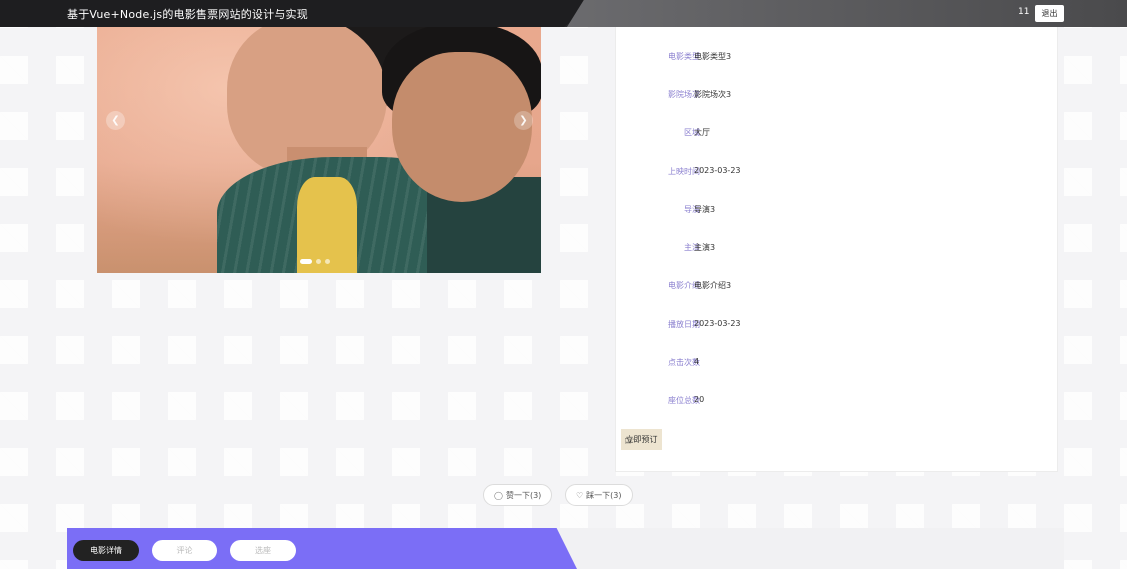 Image resolution: width=1127 pixels, height=569 pixels. I want to click on username: 11, so click(1024, 12).